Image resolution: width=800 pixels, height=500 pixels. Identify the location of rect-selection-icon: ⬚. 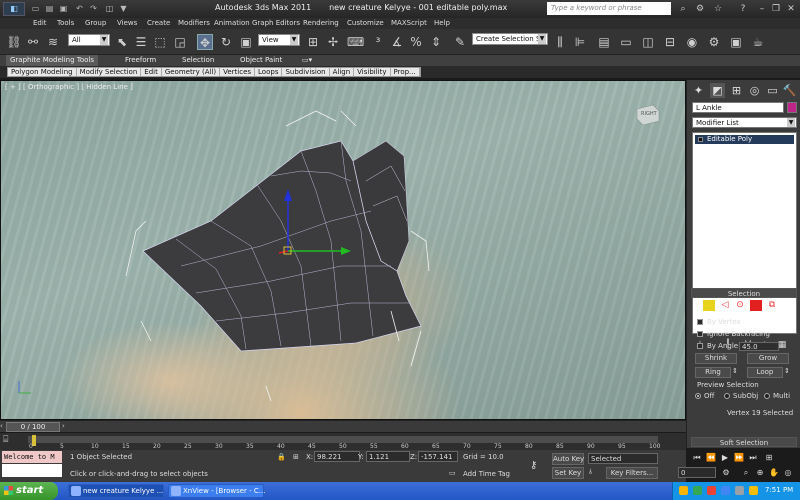
(160, 42).